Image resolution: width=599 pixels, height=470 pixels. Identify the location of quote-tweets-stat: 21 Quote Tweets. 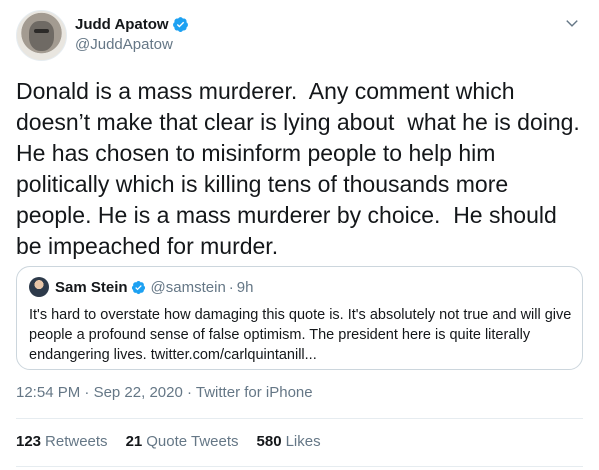
(182, 441).